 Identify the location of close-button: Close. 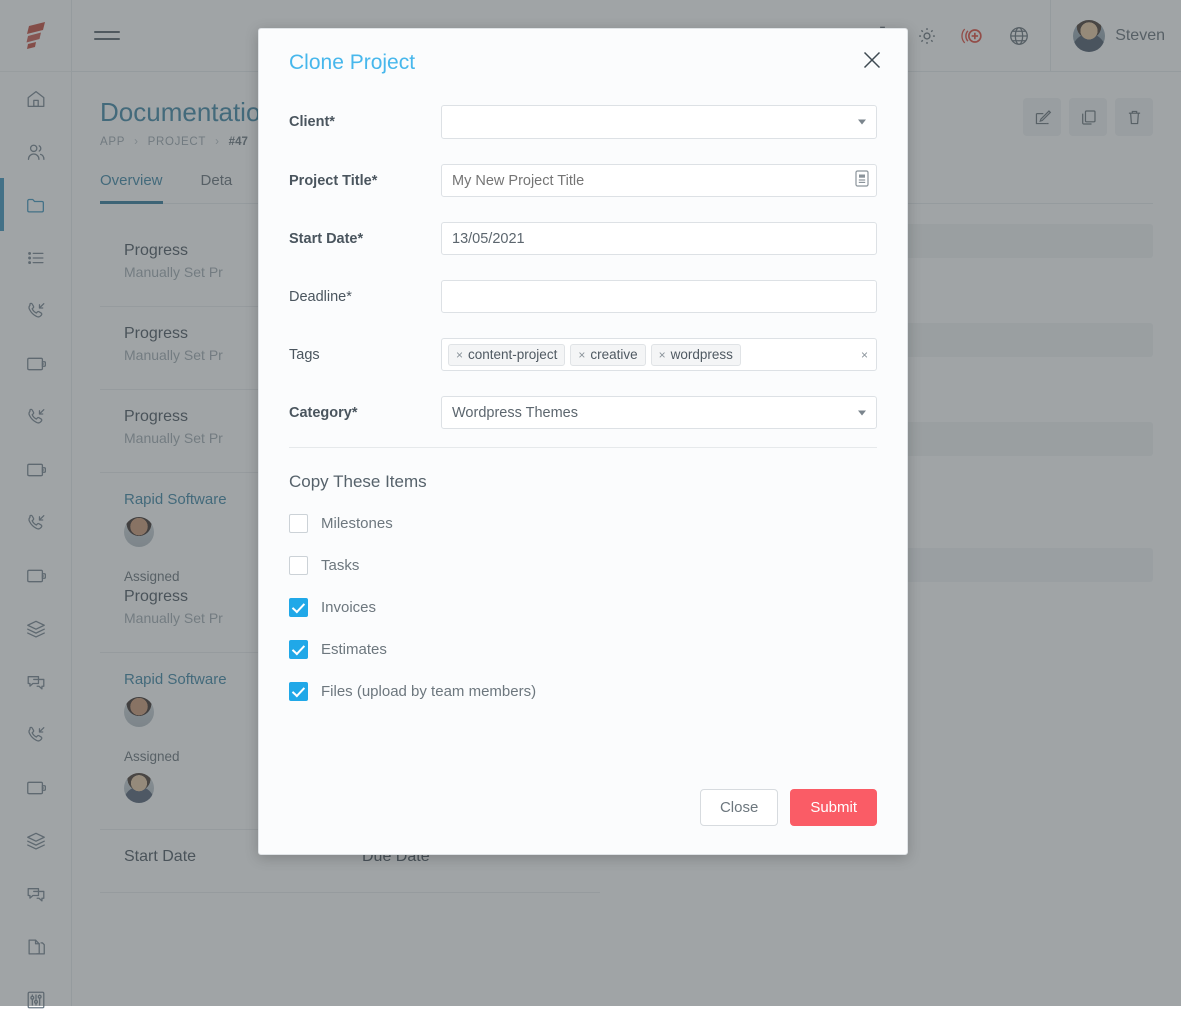
(739, 807).